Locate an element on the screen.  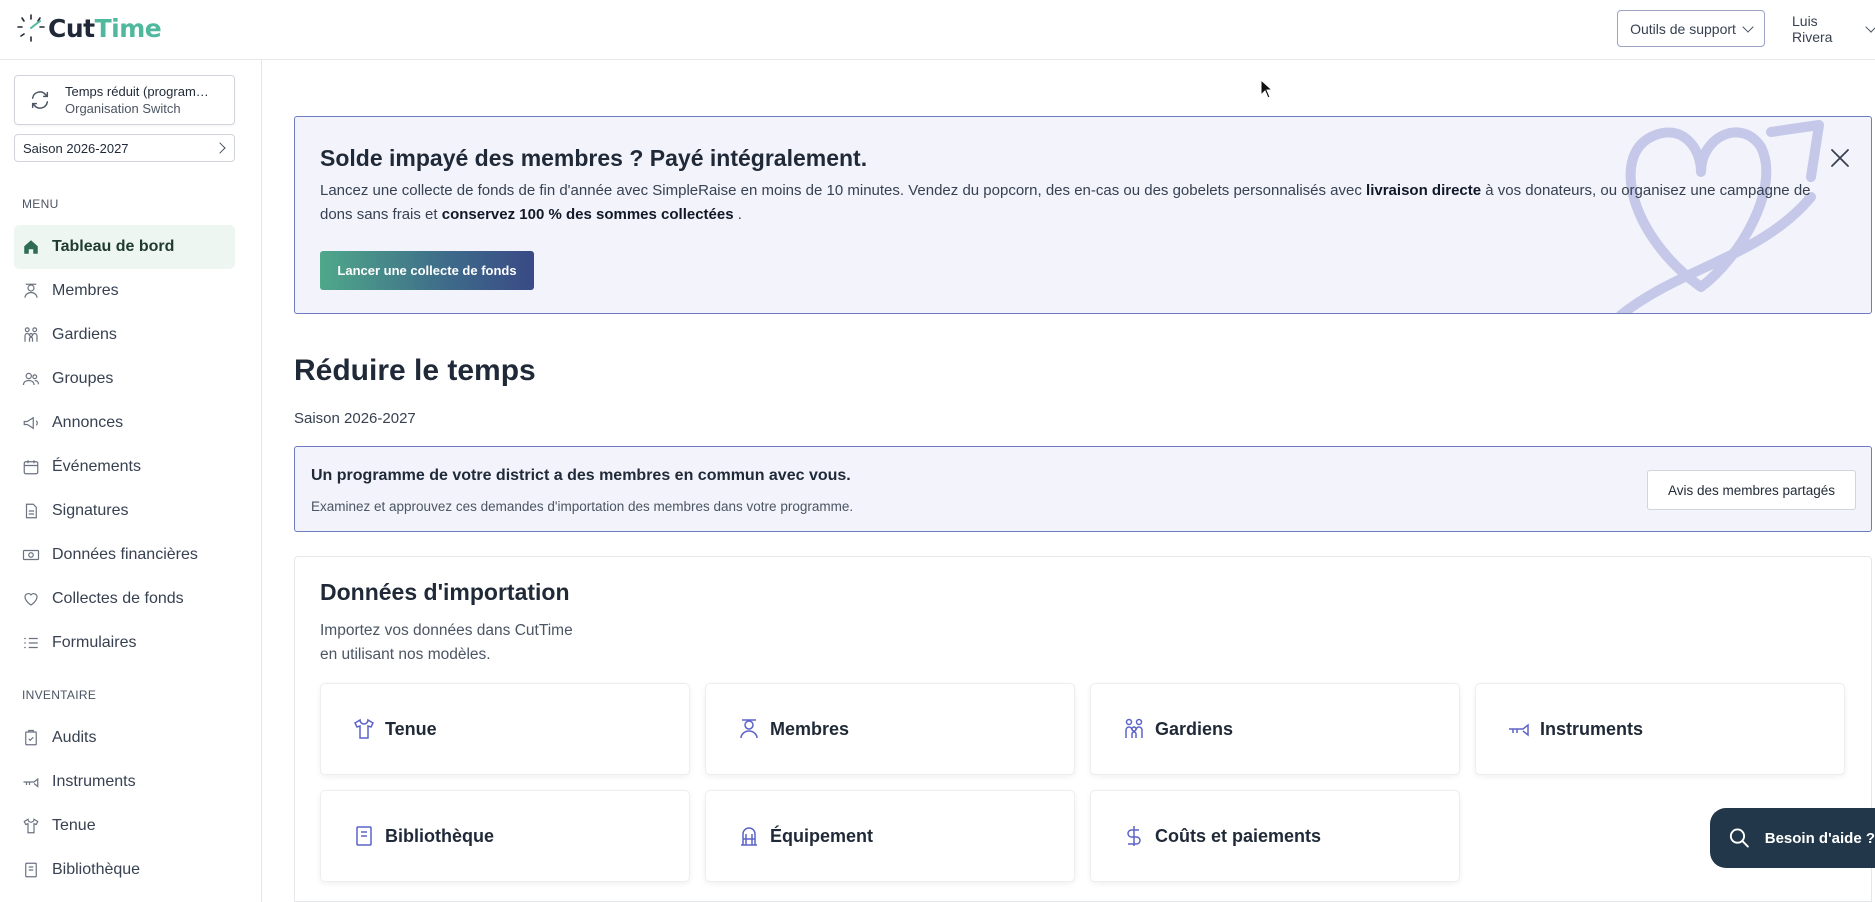
import-tile-uniforms: Tenue is located at coordinates (505, 729).